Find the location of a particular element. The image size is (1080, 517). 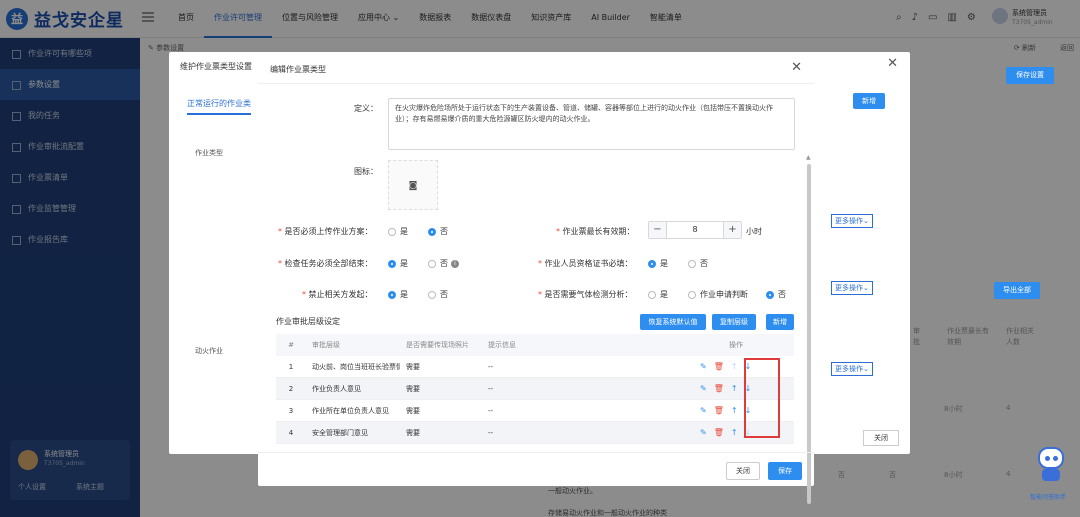

forbid-no-radio: 否 is located at coordinates (438, 294).